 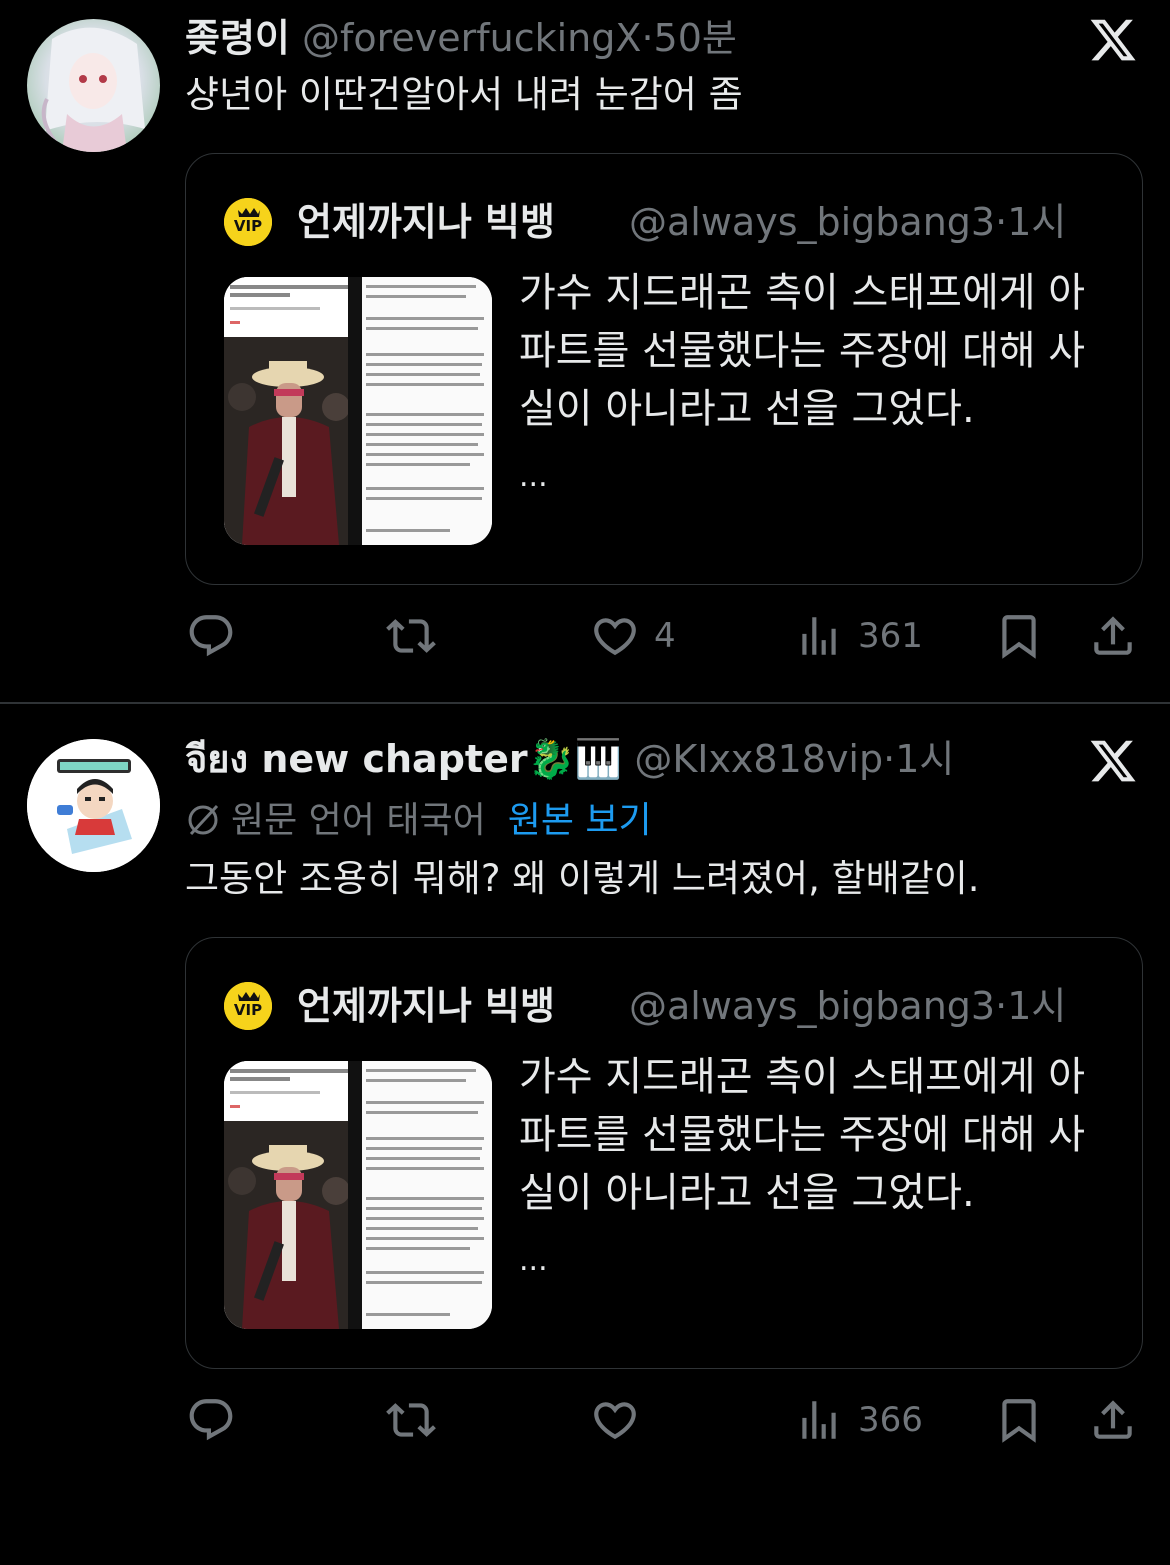 What do you see at coordinates (665, 636) in the screenshot?
I see `like-count: 4` at bounding box center [665, 636].